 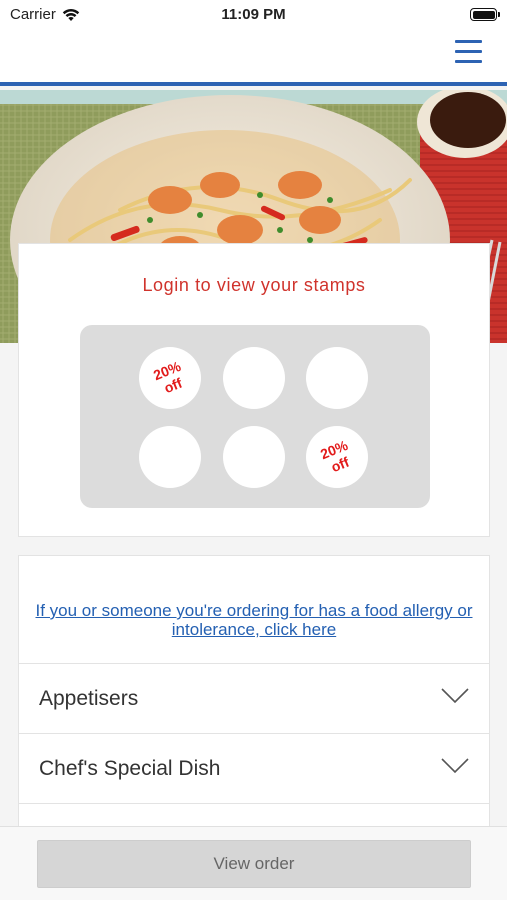 I want to click on view-order-button: View order, so click(x=254, y=864).